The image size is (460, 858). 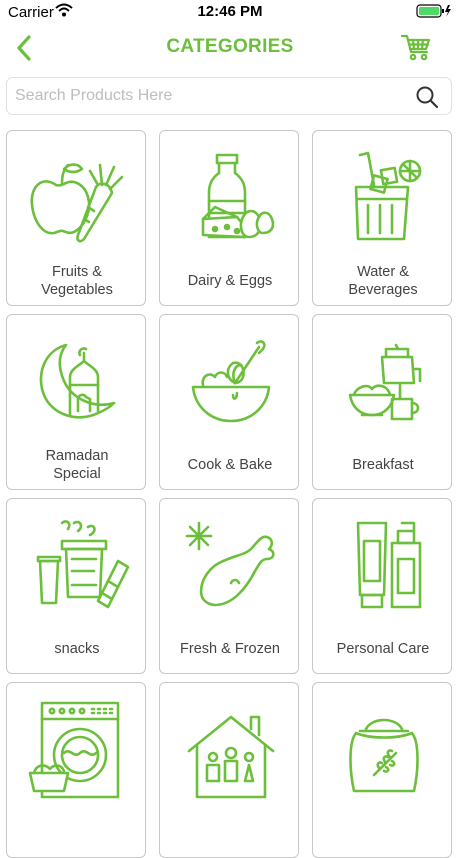 I want to click on mixing-bowl-icon, so click(x=229, y=380).